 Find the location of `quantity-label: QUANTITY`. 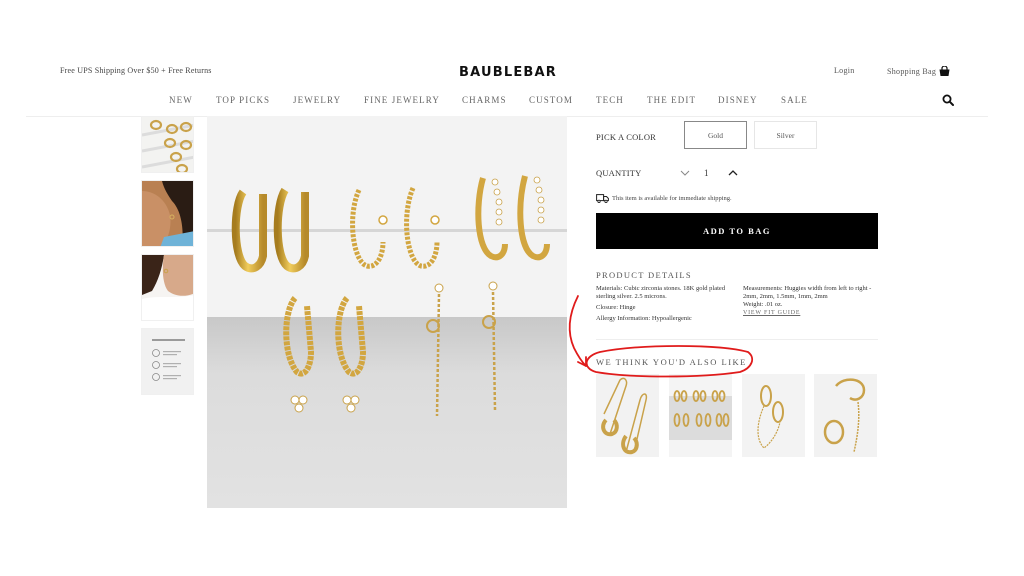

quantity-label: QUANTITY is located at coordinates (619, 173).